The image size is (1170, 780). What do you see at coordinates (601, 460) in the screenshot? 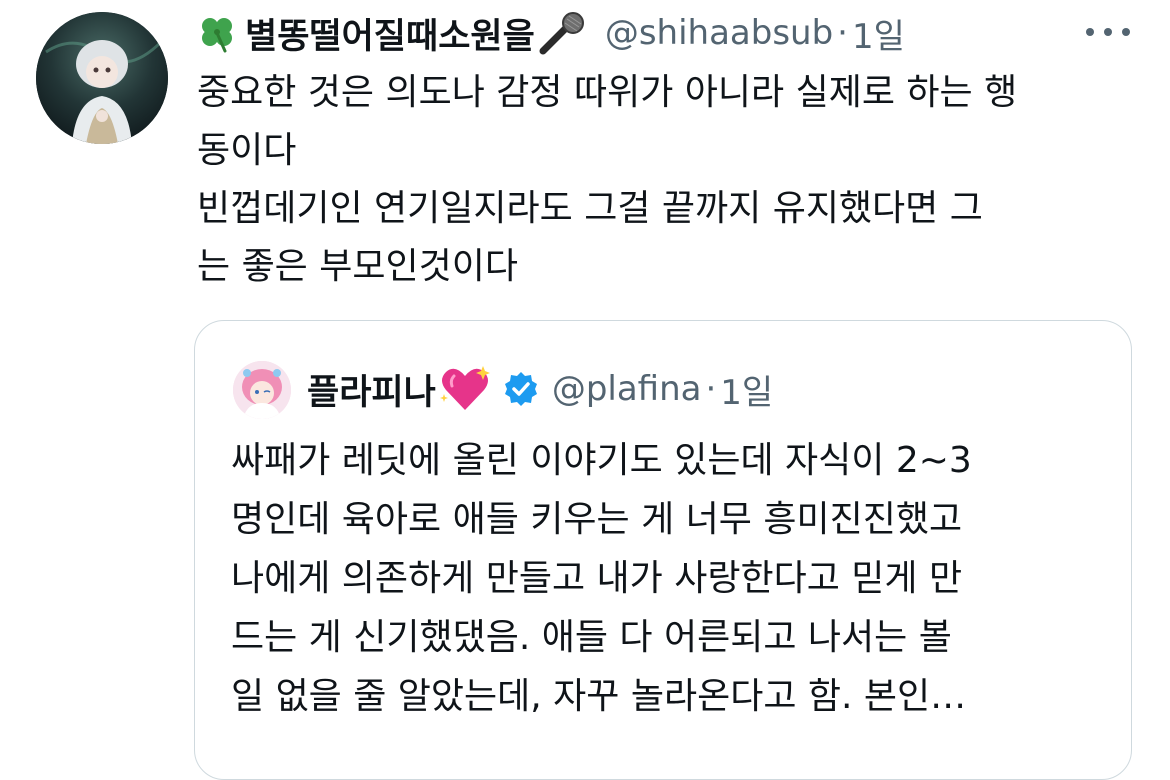
I see `quoted-text-line: 싸패가 레딧에 올린 이야기도 있는데 자식이 2~3` at bounding box center [601, 460].